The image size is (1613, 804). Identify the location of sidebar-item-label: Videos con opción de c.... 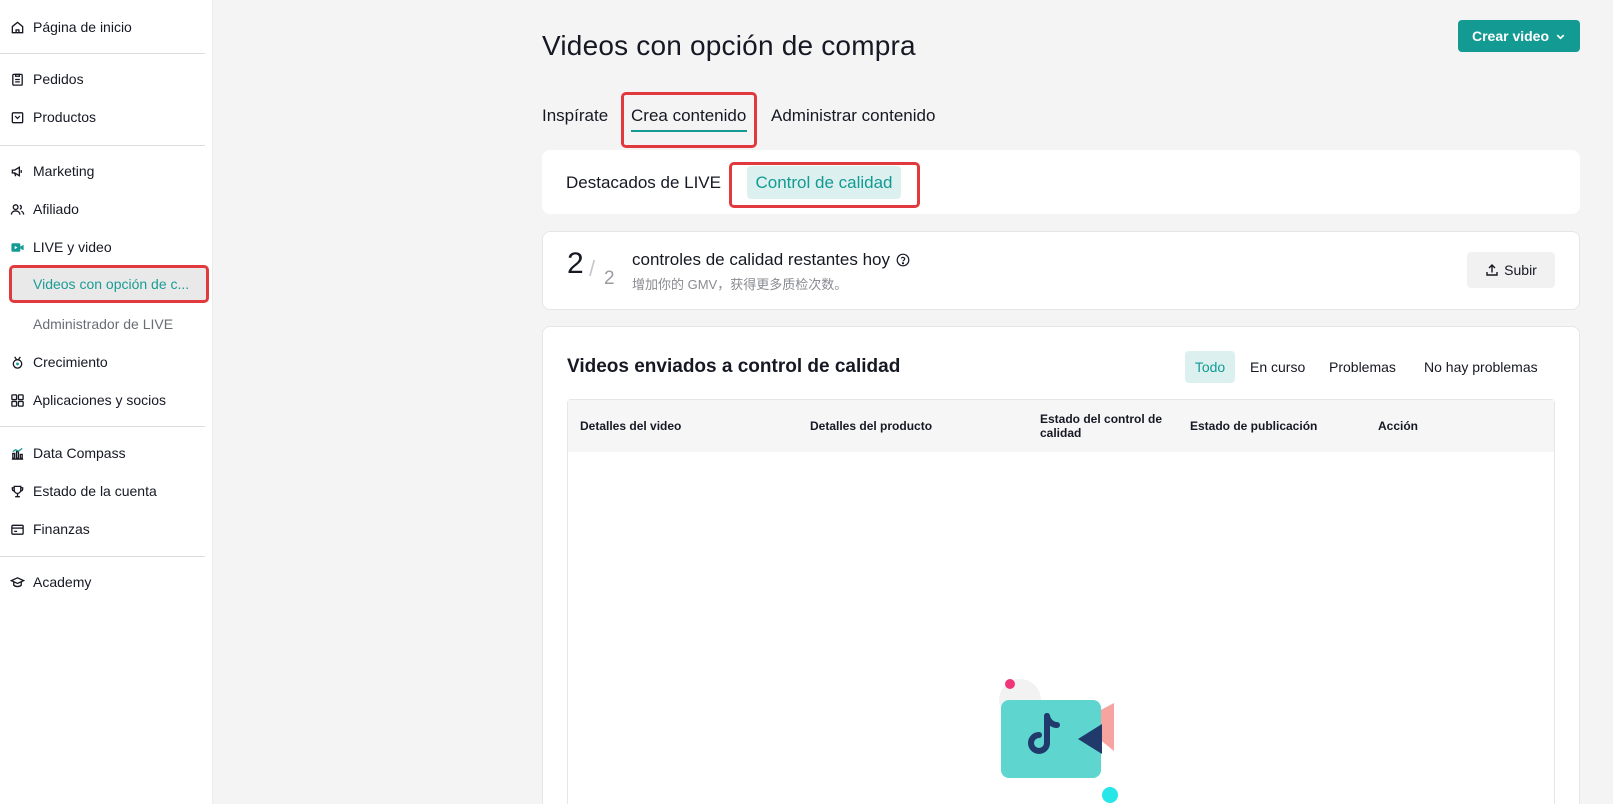
(111, 284).